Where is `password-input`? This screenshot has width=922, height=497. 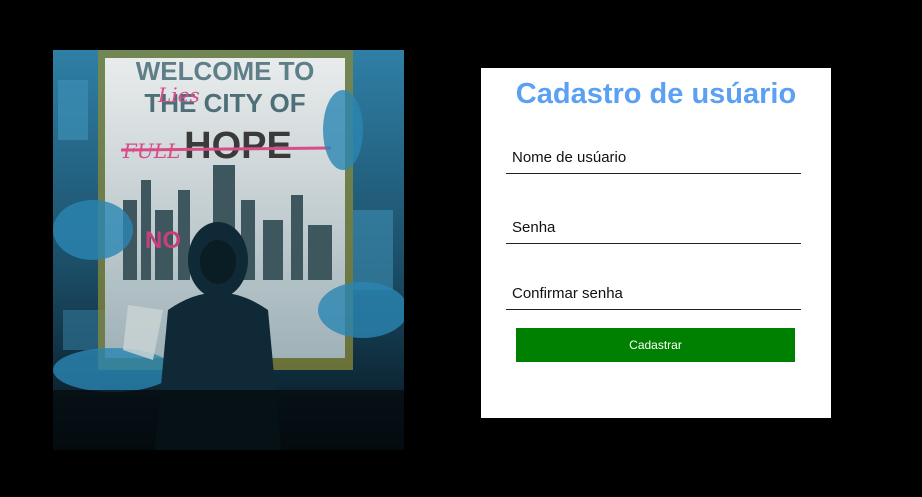 password-input is located at coordinates (653, 228).